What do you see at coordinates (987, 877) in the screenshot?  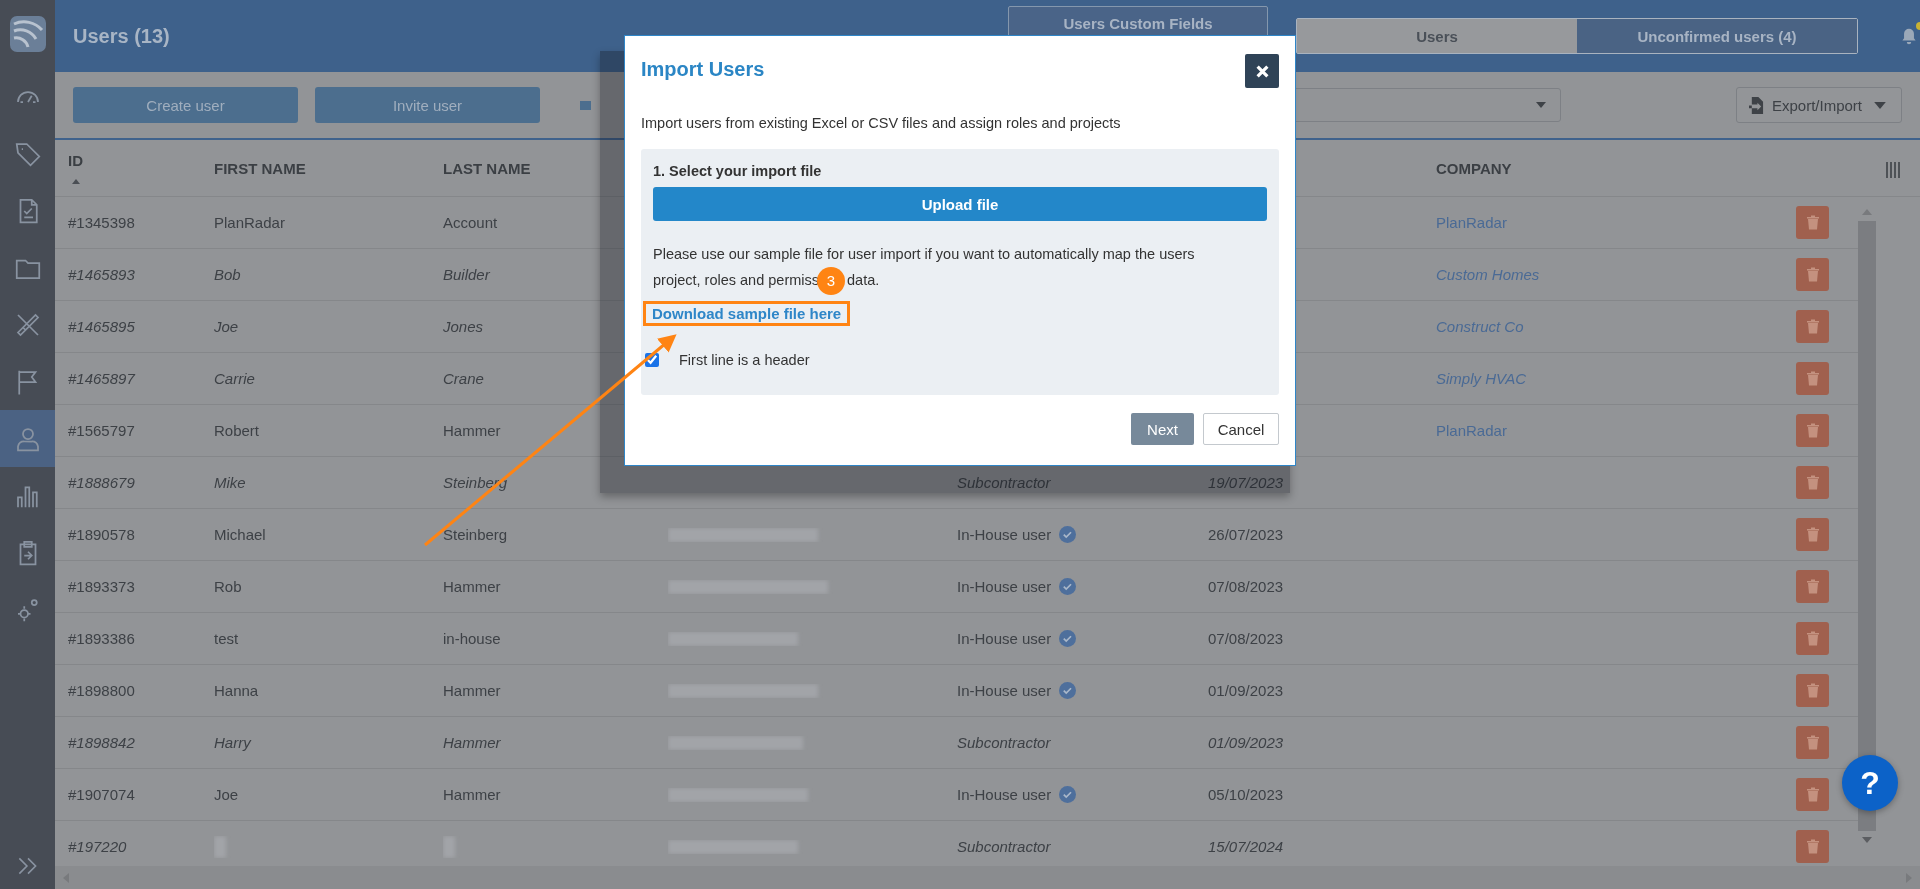 I see `horizontal-scrollbar` at bounding box center [987, 877].